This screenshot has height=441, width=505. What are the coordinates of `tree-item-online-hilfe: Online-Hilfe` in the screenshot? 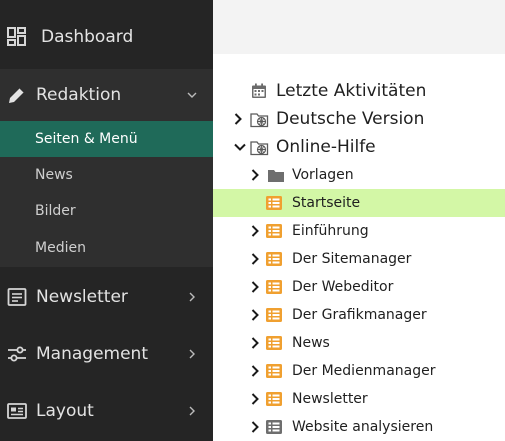 It's located at (359, 147).